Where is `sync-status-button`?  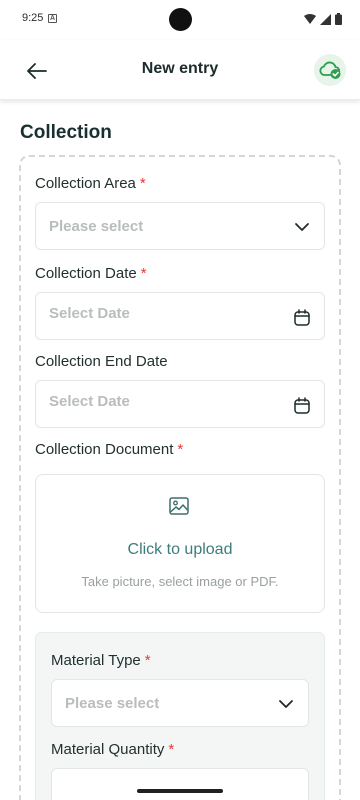 sync-status-button is located at coordinates (330, 70).